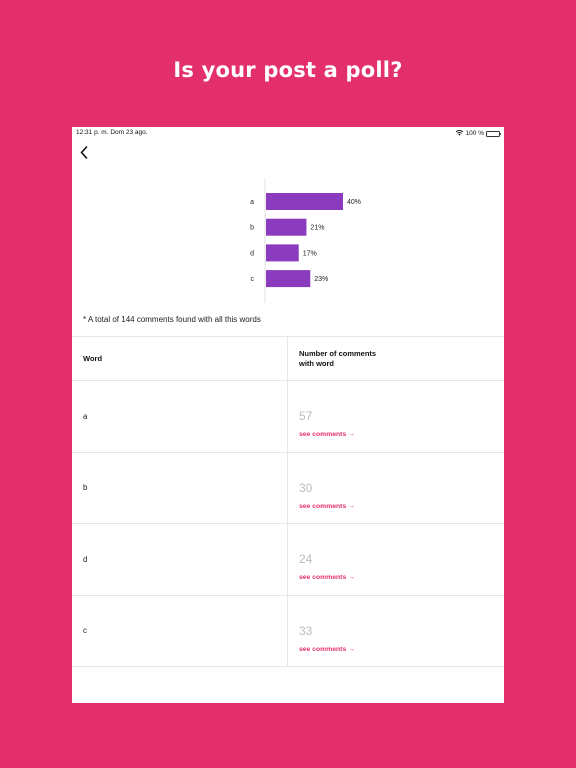 The height and width of the screenshot is (768, 576). I want to click on chart-category-label: a, so click(252, 202).